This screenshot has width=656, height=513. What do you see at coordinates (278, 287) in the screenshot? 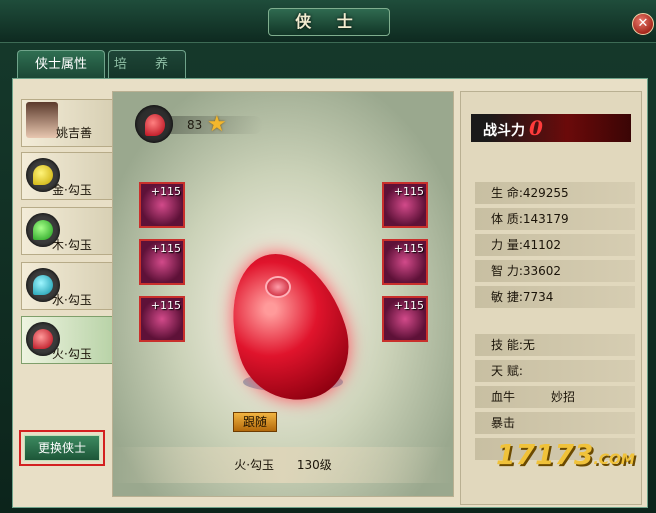
I see `jade-hole` at bounding box center [278, 287].